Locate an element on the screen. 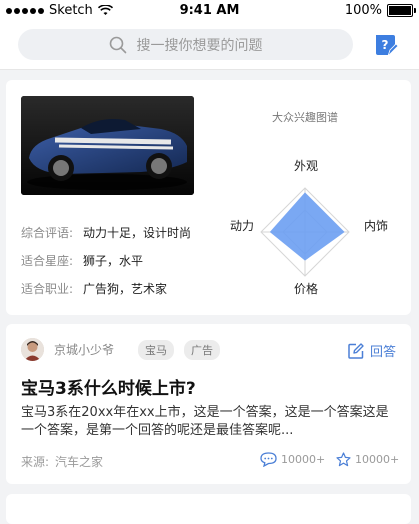  comment-icon is located at coordinates (268, 459).